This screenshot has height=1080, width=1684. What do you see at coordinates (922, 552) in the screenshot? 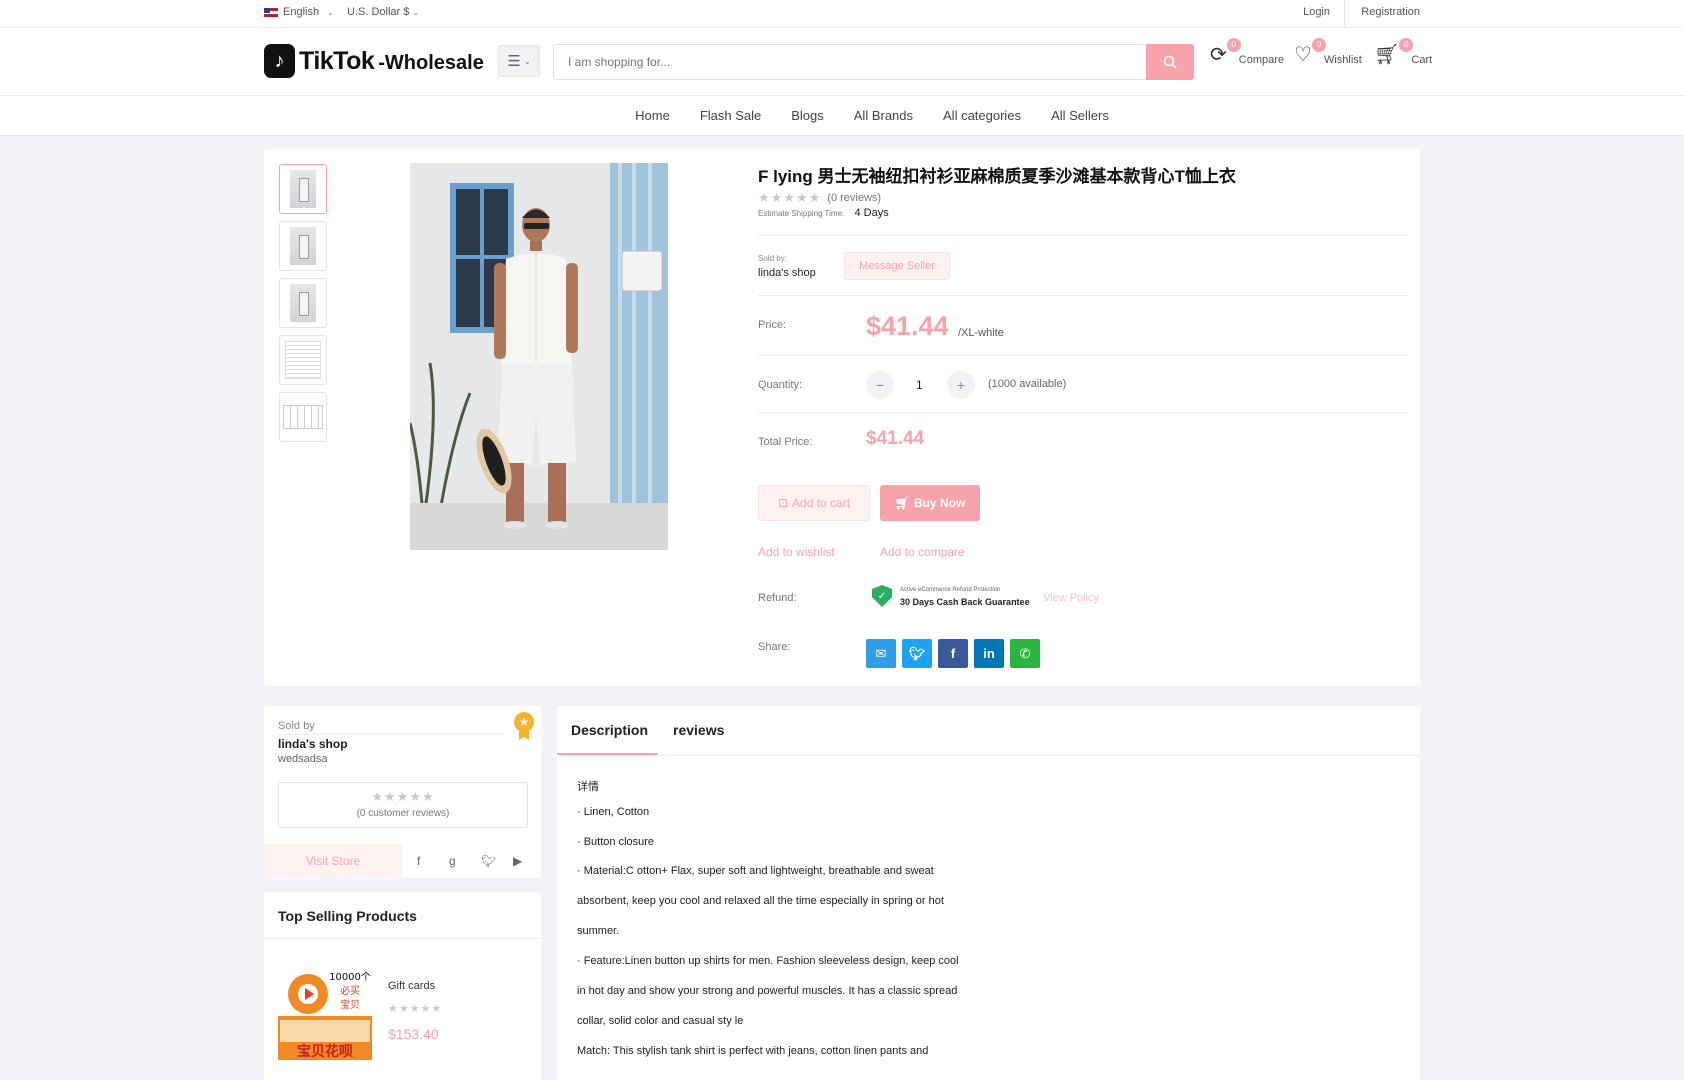
I see `add-to-compare-link: Add to compare` at bounding box center [922, 552].